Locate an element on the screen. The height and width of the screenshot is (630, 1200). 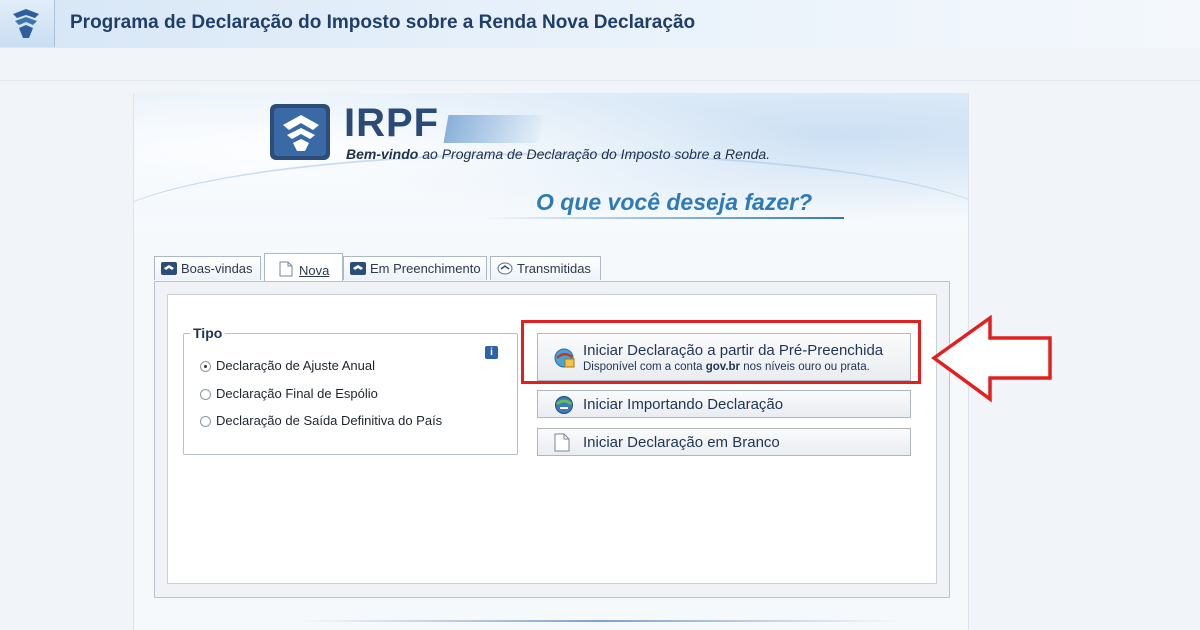
brand-text: IRPF is located at coordinates (392, 123).